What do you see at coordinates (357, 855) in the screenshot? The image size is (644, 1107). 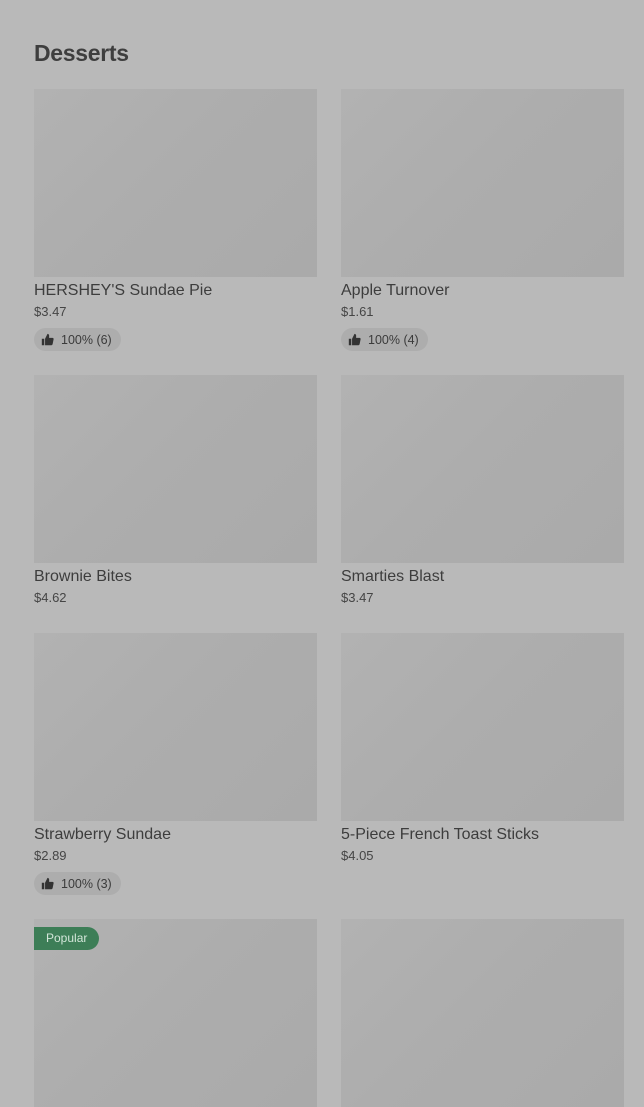 I see `item-price: $4.05` at bounding box center [357, 855].